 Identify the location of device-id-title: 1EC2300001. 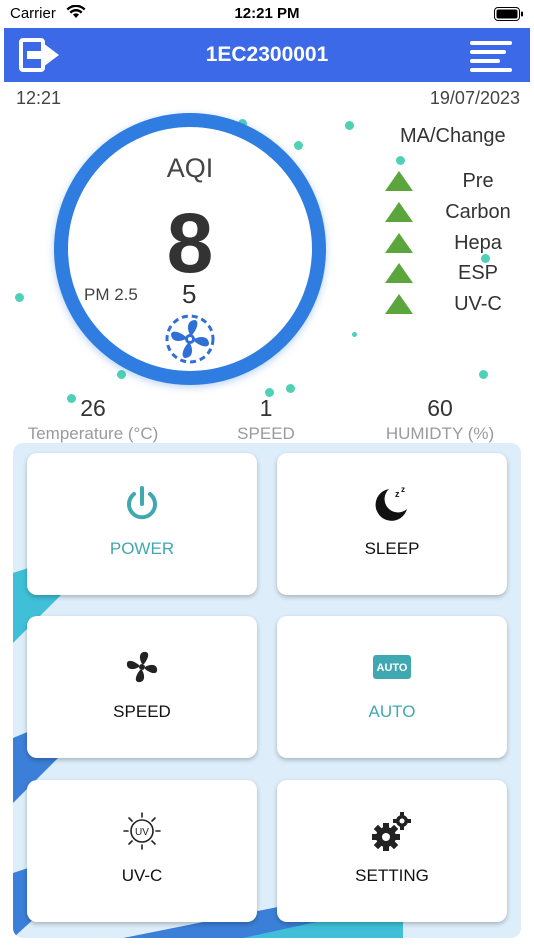
(267, 54).